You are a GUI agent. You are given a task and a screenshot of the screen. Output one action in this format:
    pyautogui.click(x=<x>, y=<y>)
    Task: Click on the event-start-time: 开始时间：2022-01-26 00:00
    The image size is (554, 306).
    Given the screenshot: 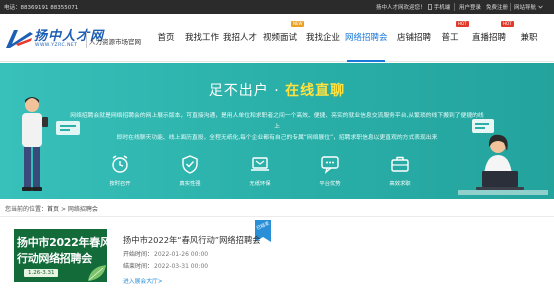 What is the action you would take?
    pyautogui.click(x=165, y=253)
    